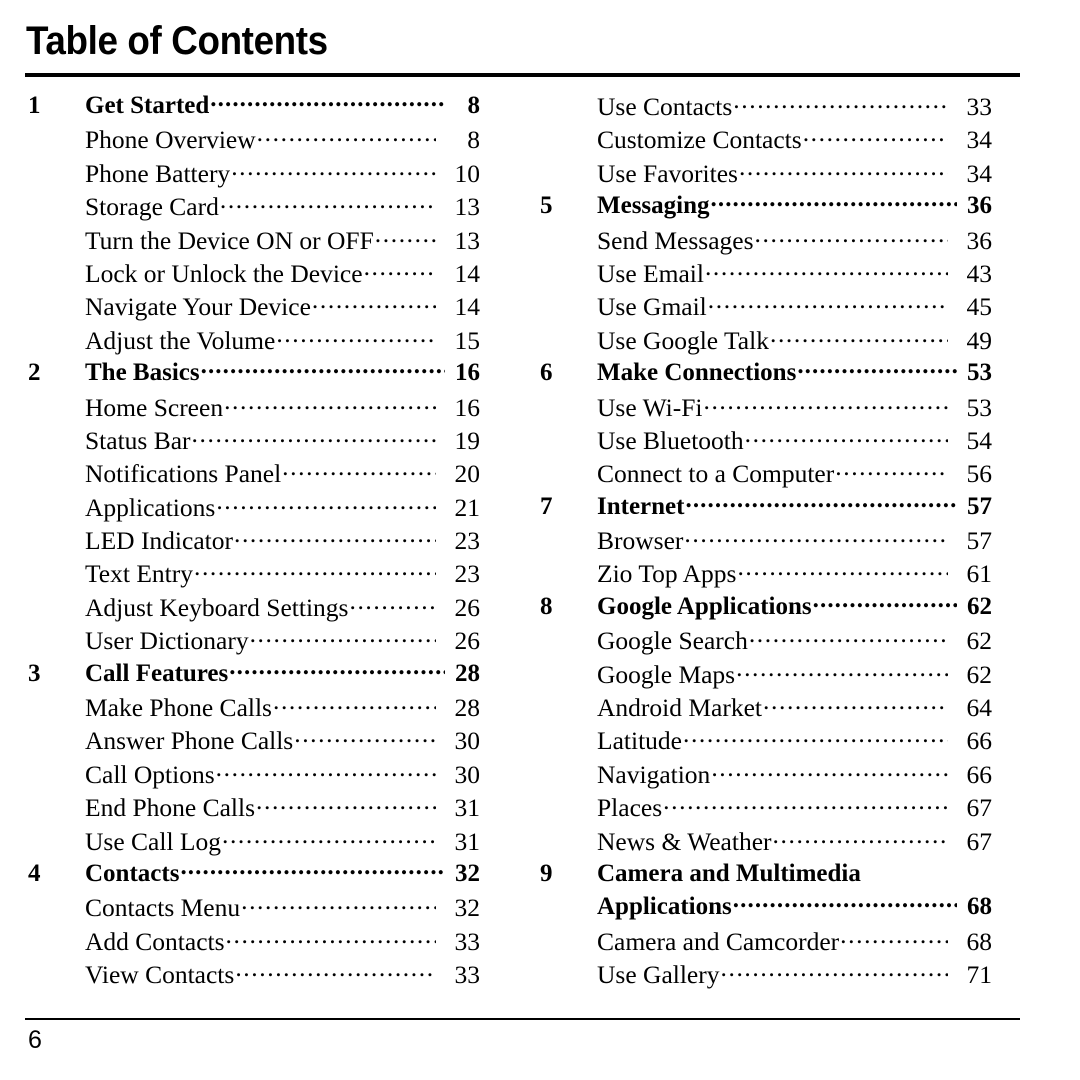 The width and height of the screenshot is (1080, 1080). What do you see at coordinates (766, 776) in the screenshot?
I see `toc-entry-row: Navigation 66` at bounding box center [766, 776].